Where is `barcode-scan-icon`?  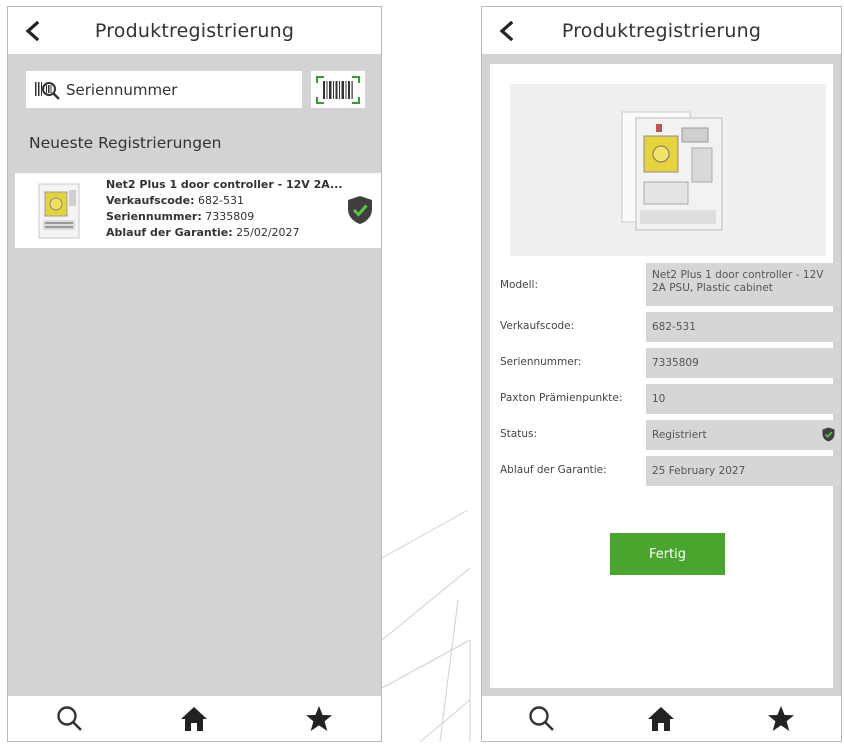 barcode-scan-icon is located at coordinates (338, 89).